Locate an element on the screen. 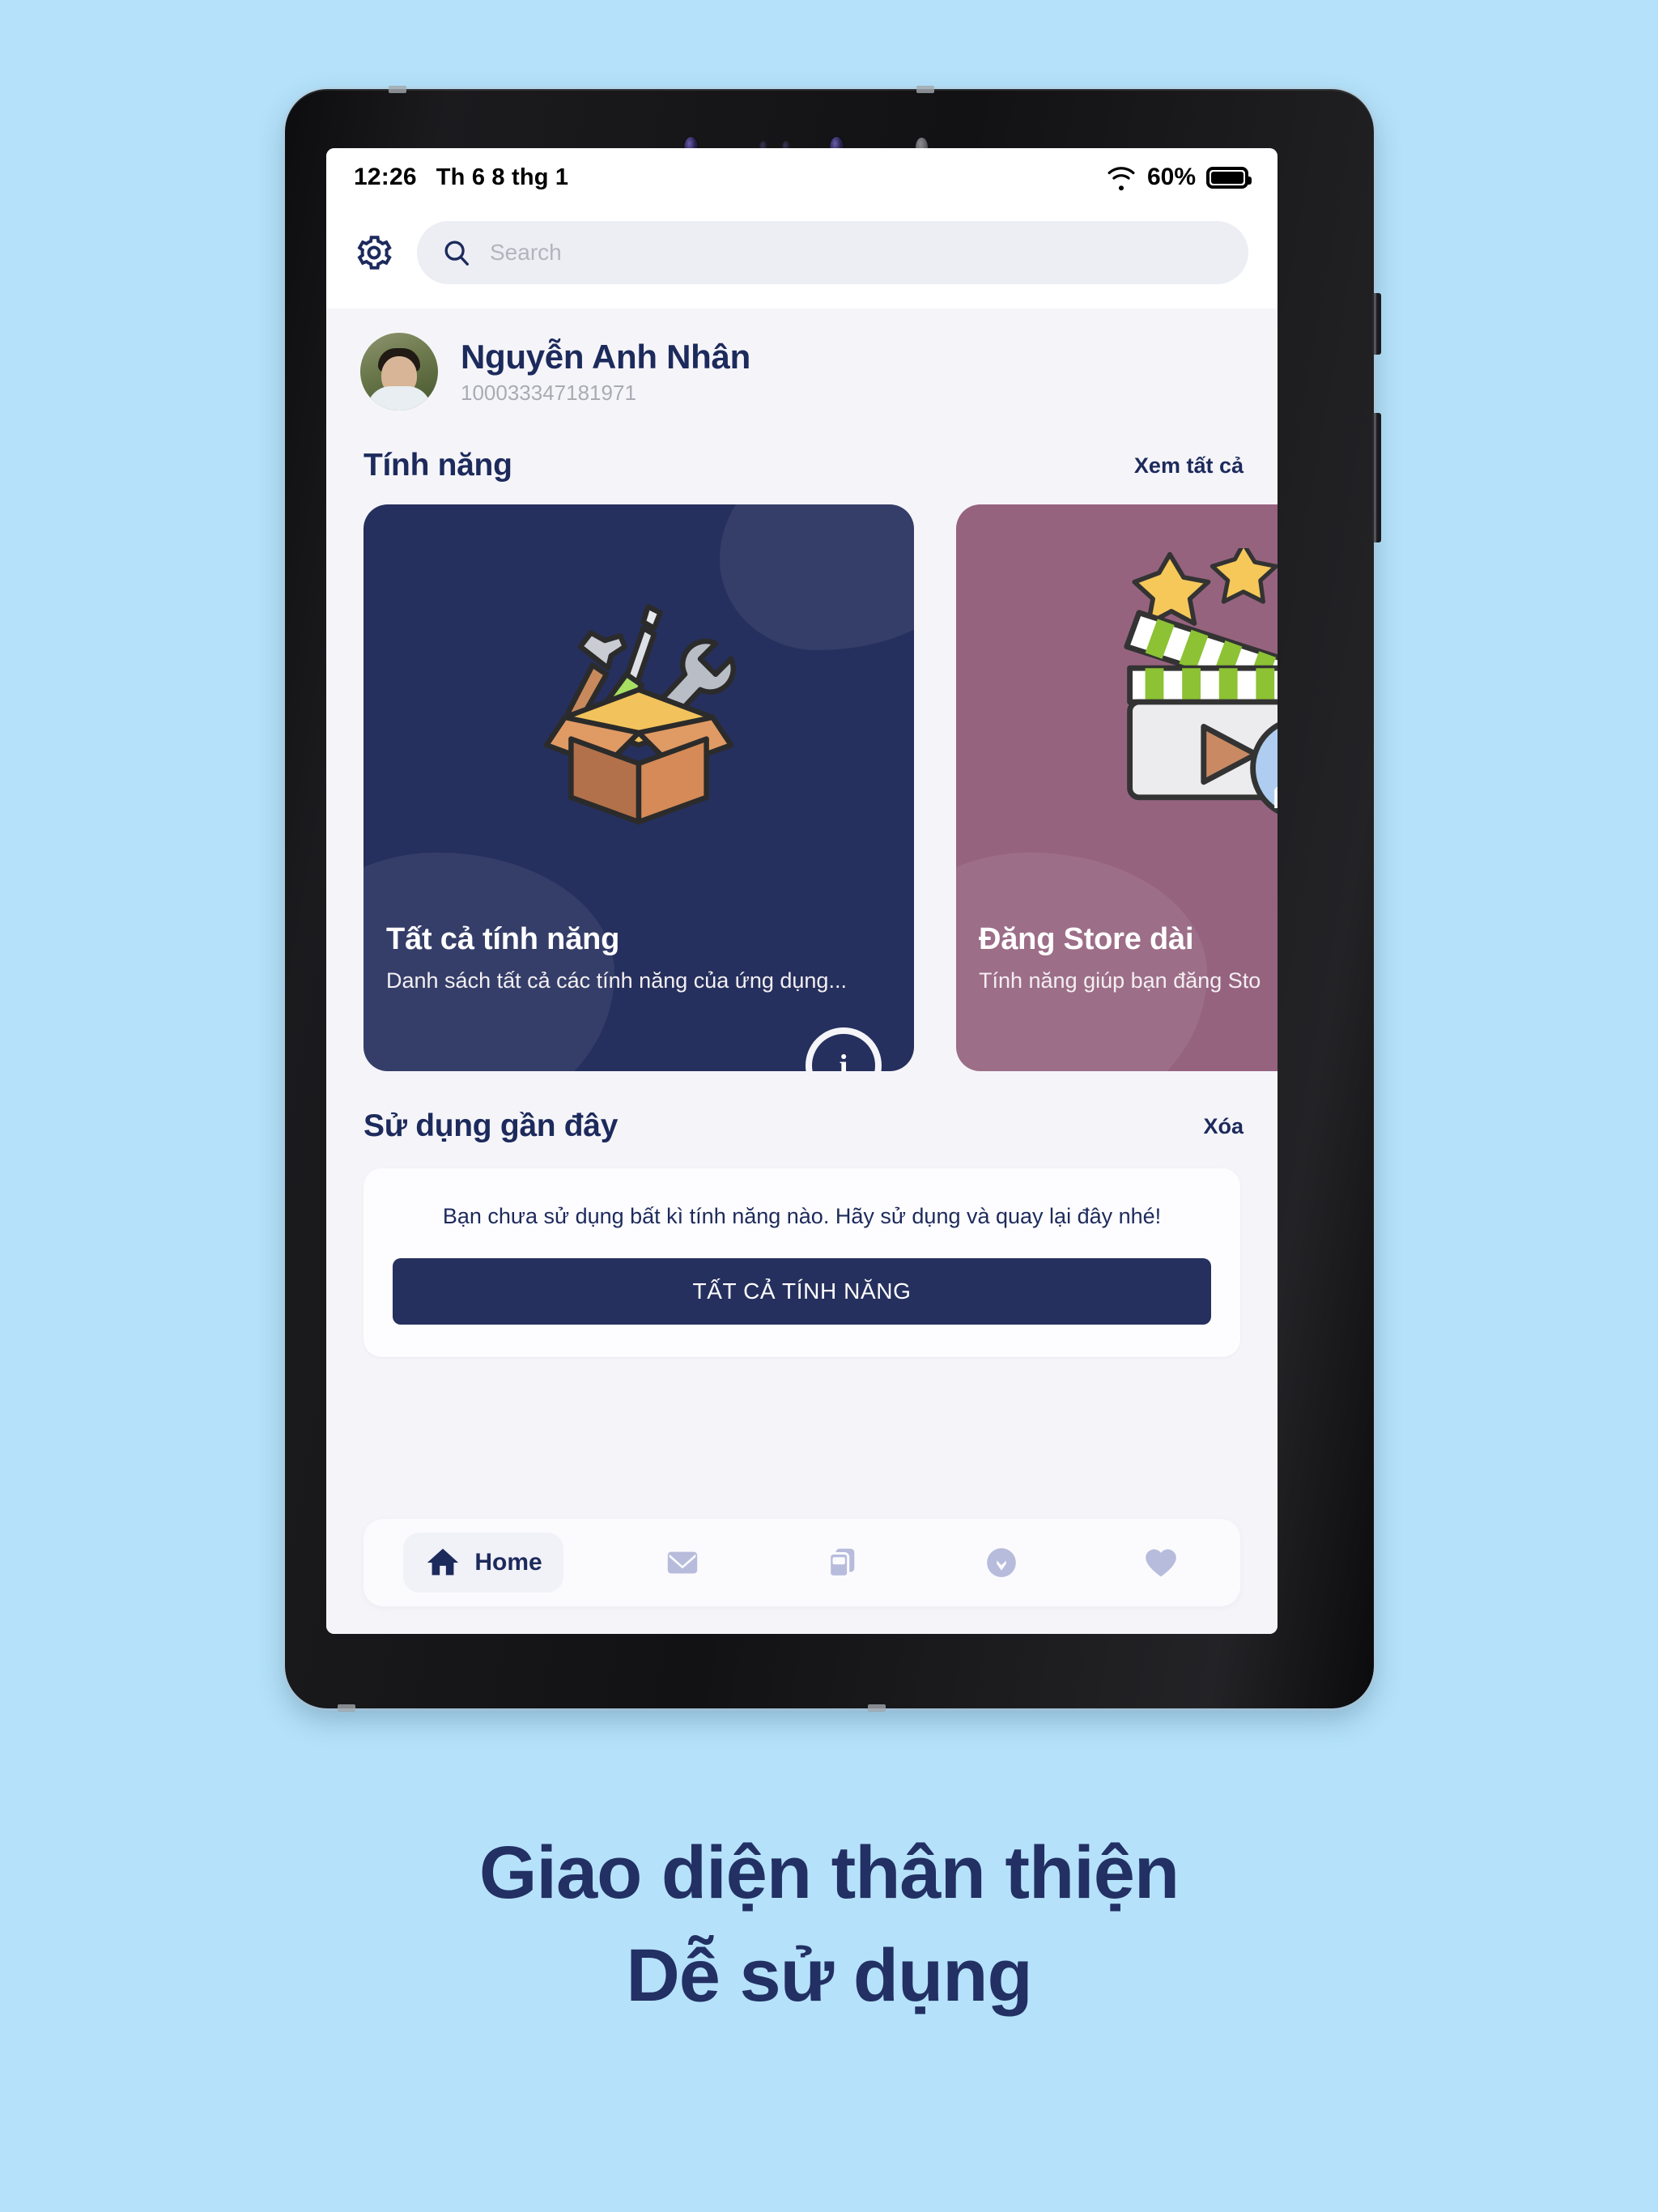 Image resolution: width=1658 pixels, height=2212 pixels. copy-icon is located at coordinates (841, 1563).